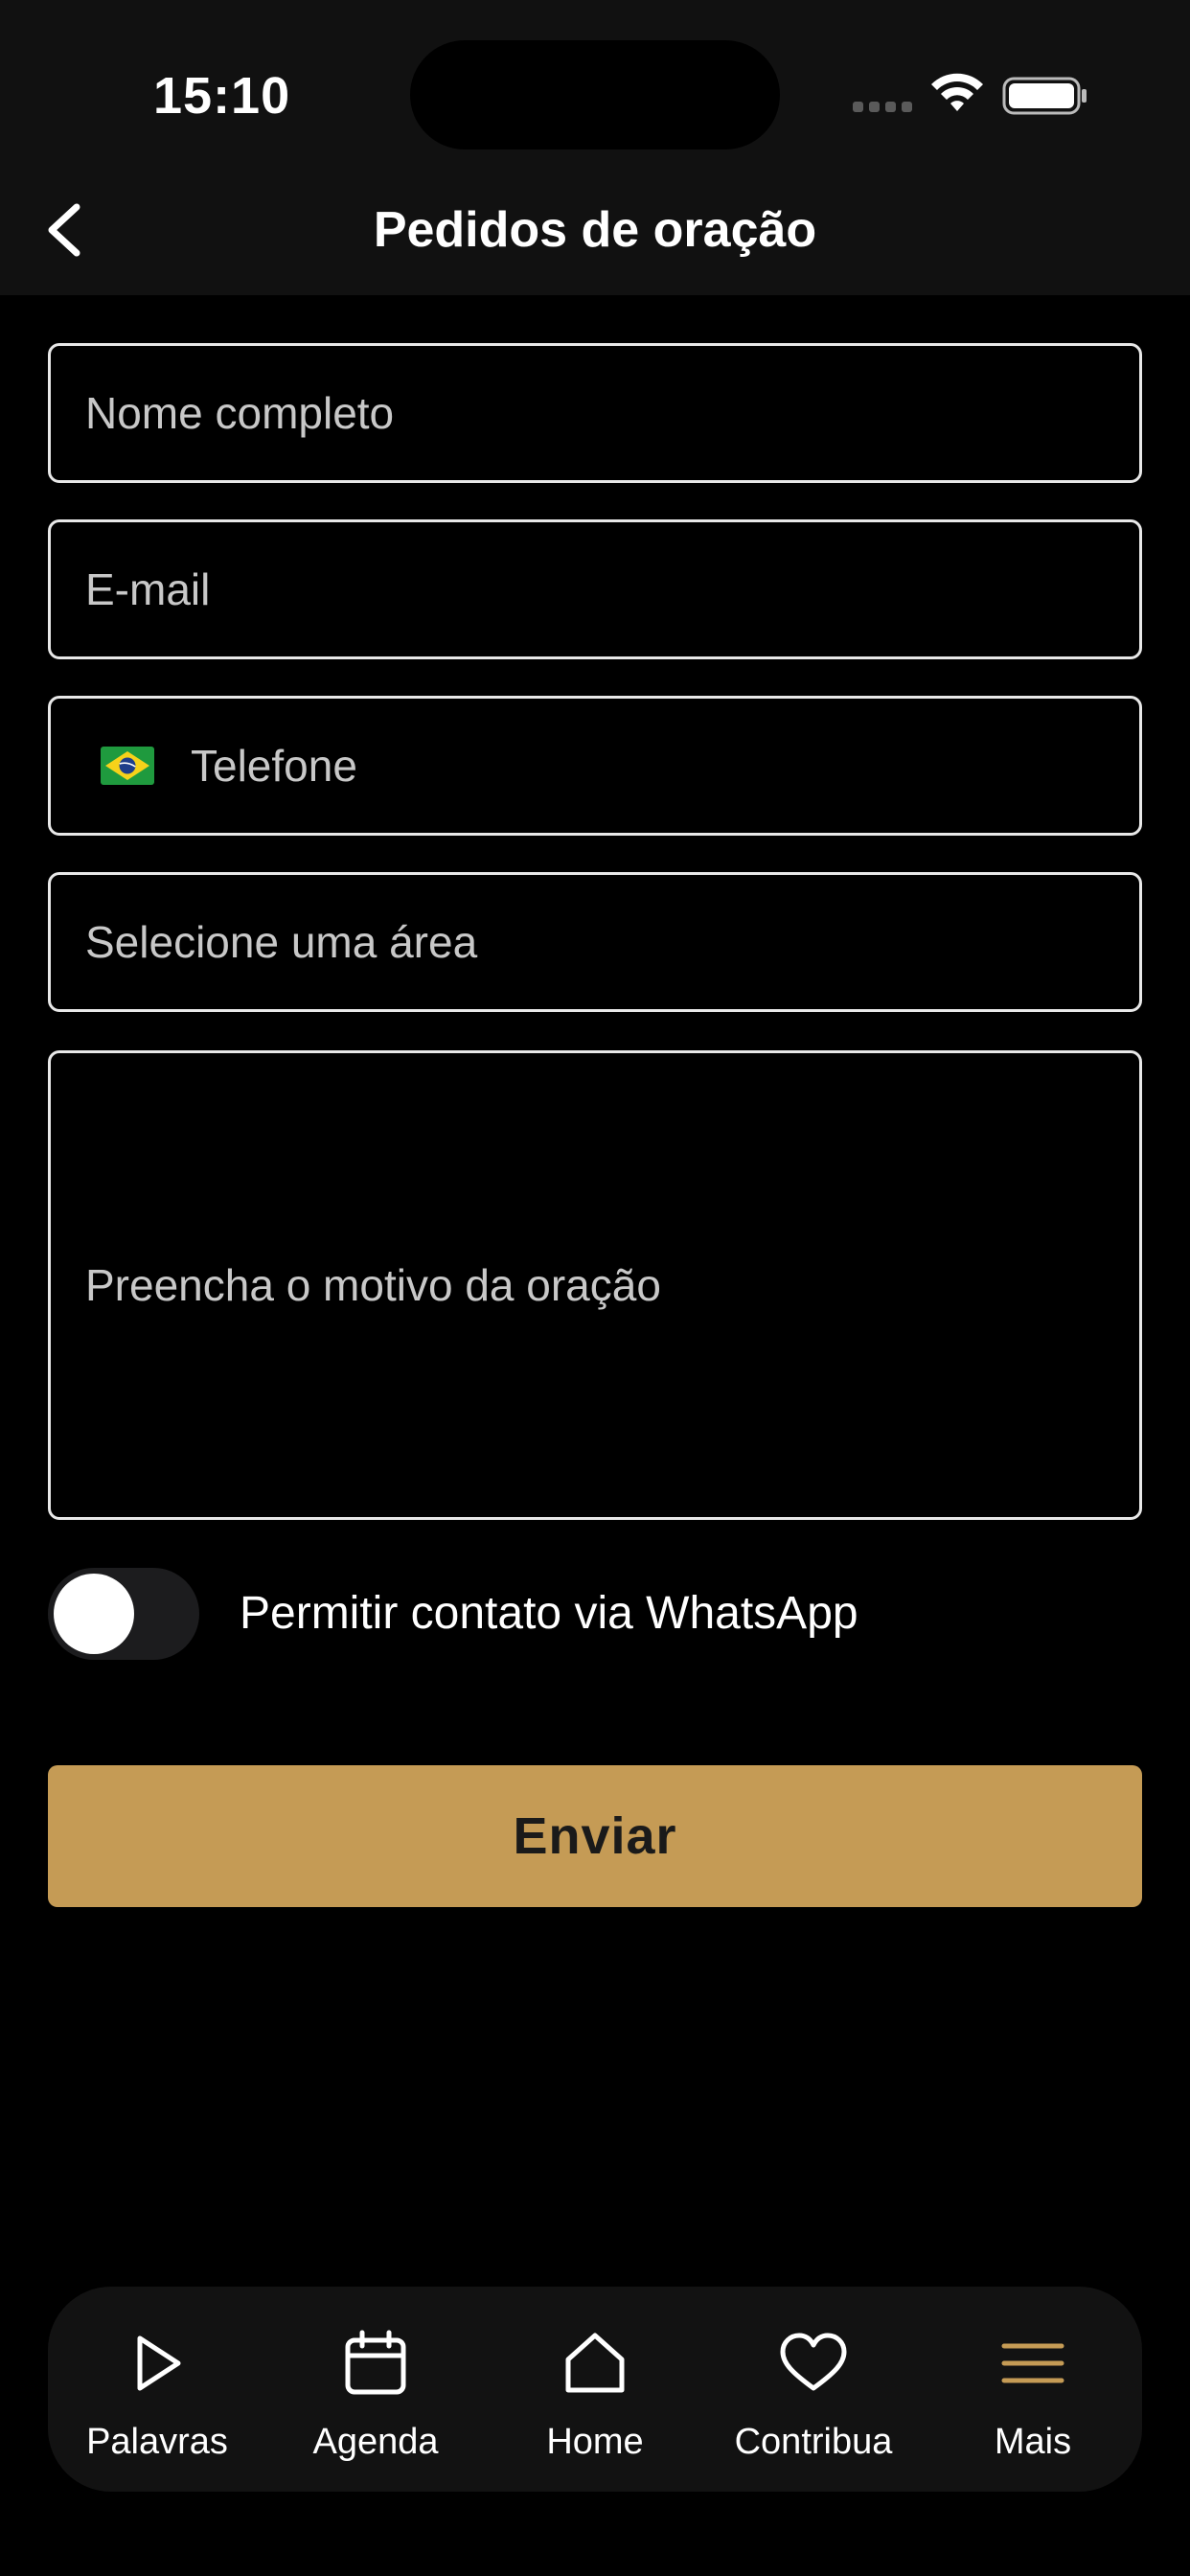 Image resolution: width=1190 pixels, height=2576 pixels. Describe the element at coordinates (595, 2442) in the screenshot. I see `tab-label: Home` at that location.